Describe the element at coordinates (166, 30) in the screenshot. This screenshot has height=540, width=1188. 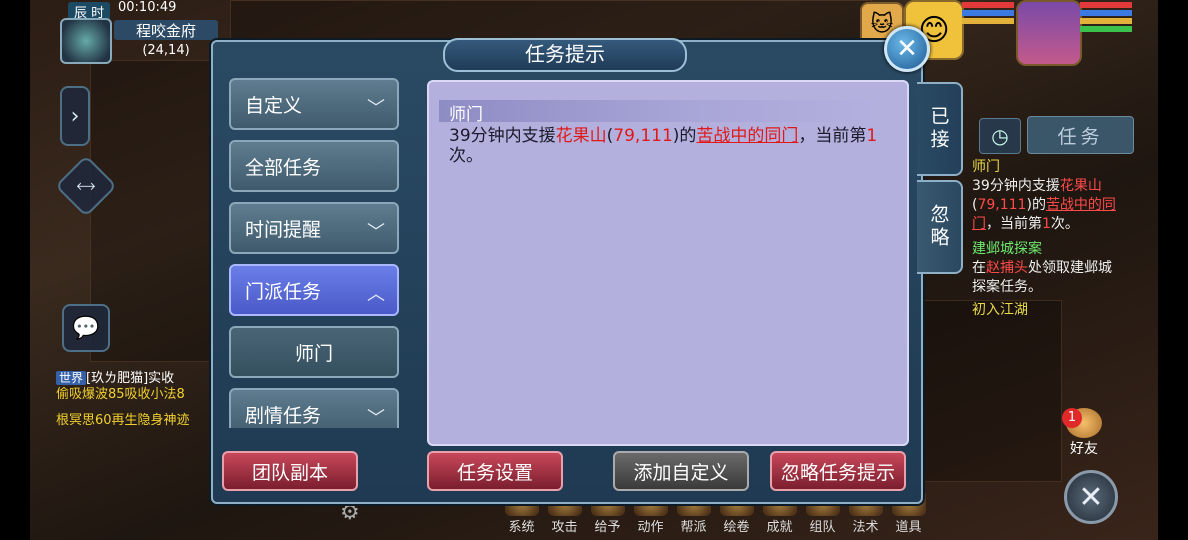
I see `map-name: 程咬金府` at that location.